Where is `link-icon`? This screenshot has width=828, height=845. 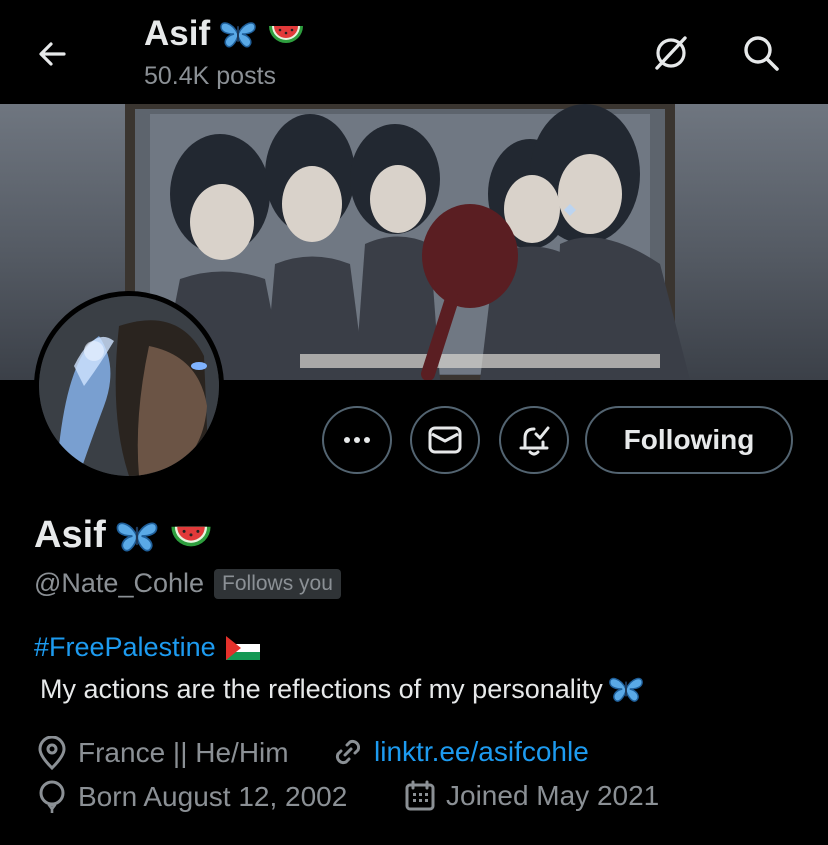
link-icon is located at coordinates (348, 752).